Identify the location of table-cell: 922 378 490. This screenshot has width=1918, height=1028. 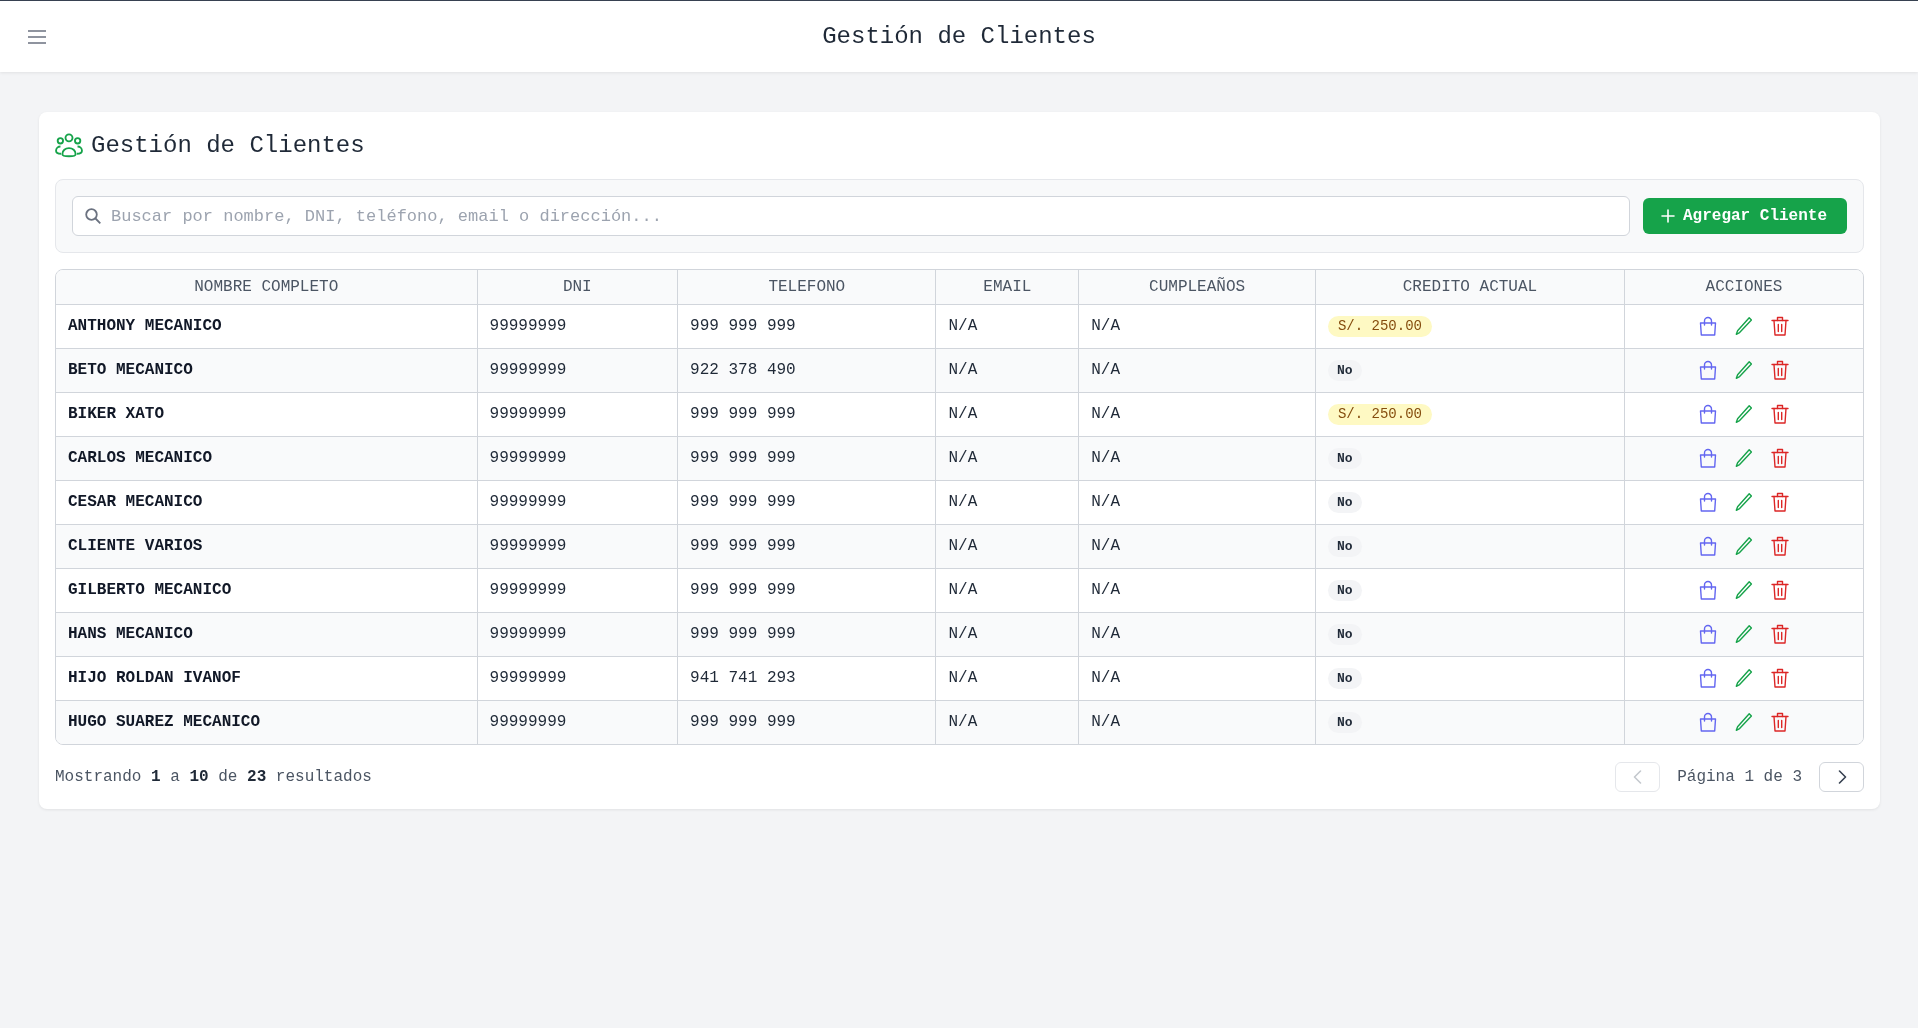
(806, 370).